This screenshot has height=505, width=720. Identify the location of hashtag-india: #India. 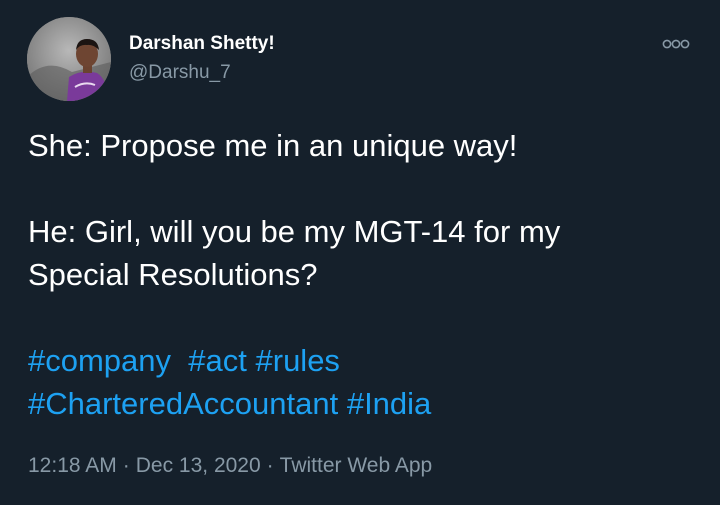
(389, 403).